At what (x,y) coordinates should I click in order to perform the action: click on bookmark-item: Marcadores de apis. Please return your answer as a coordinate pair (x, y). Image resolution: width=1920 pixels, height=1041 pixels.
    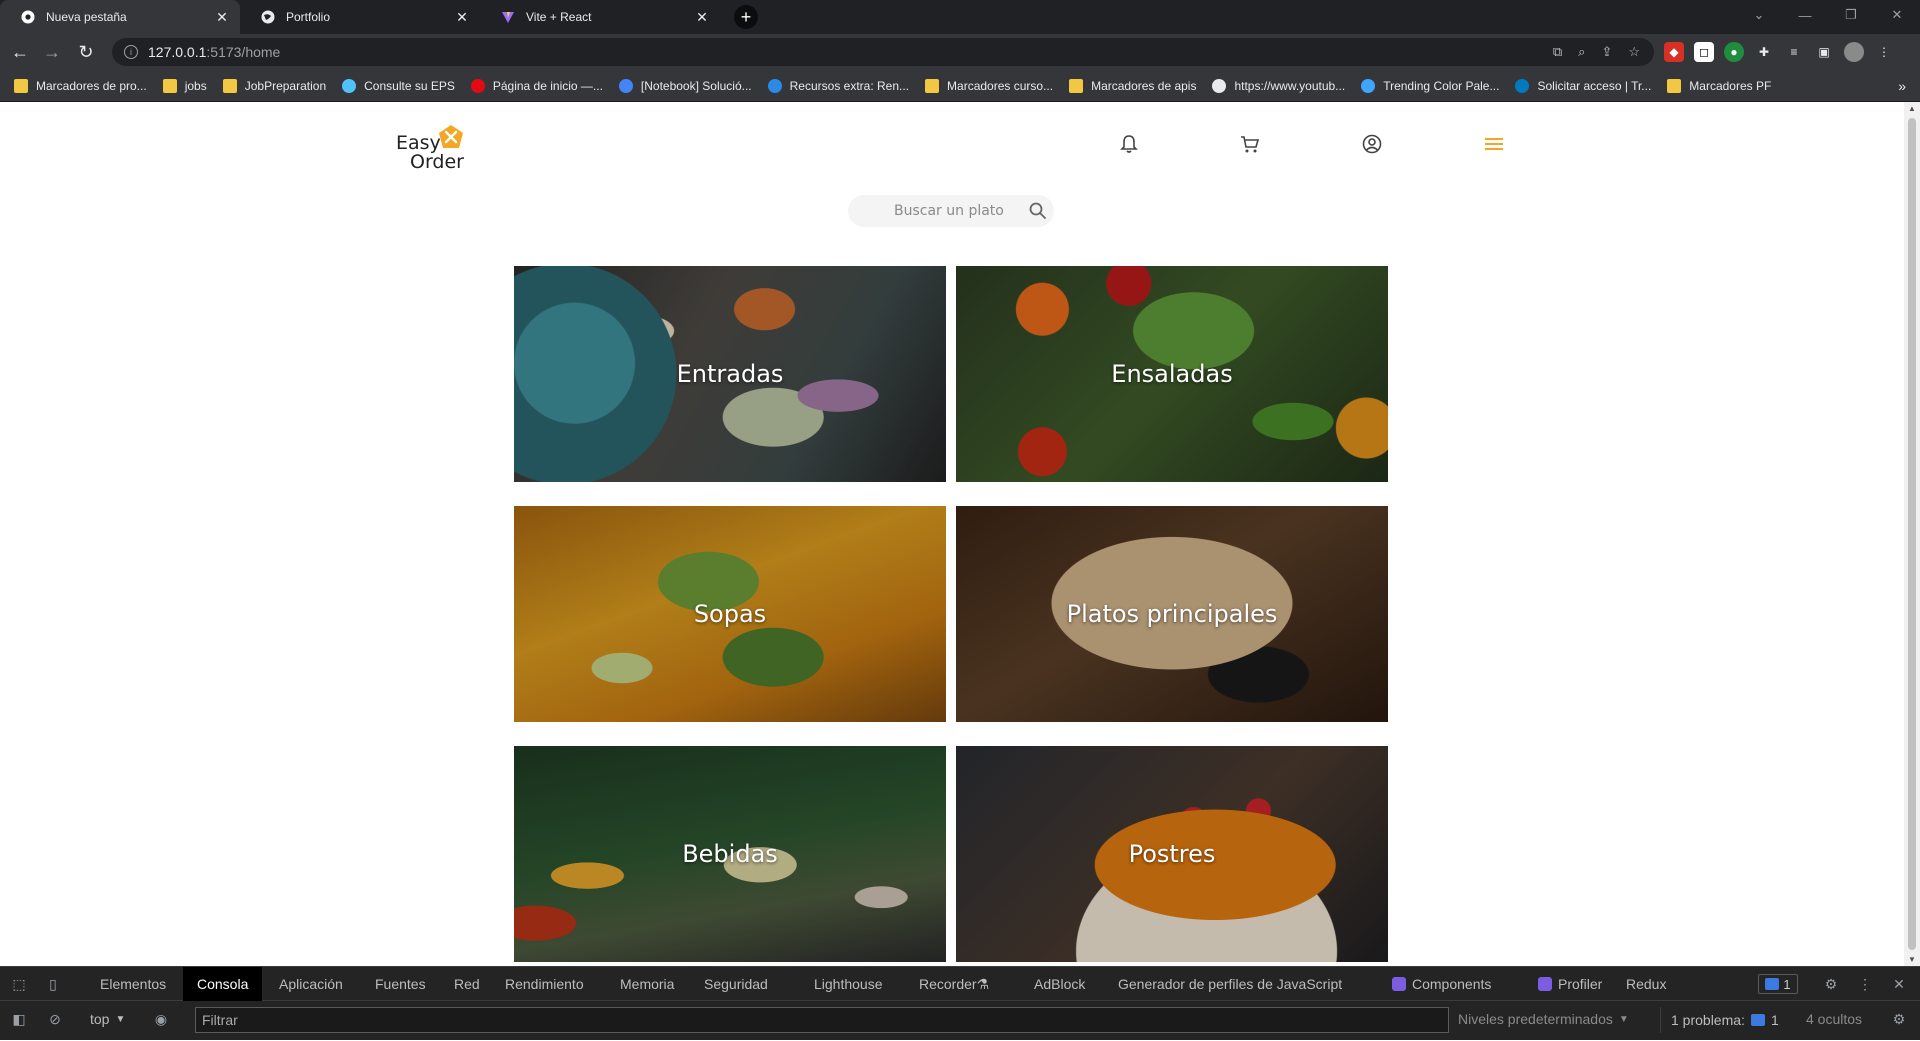
    Looking at the image, I should click on (1133, 85).